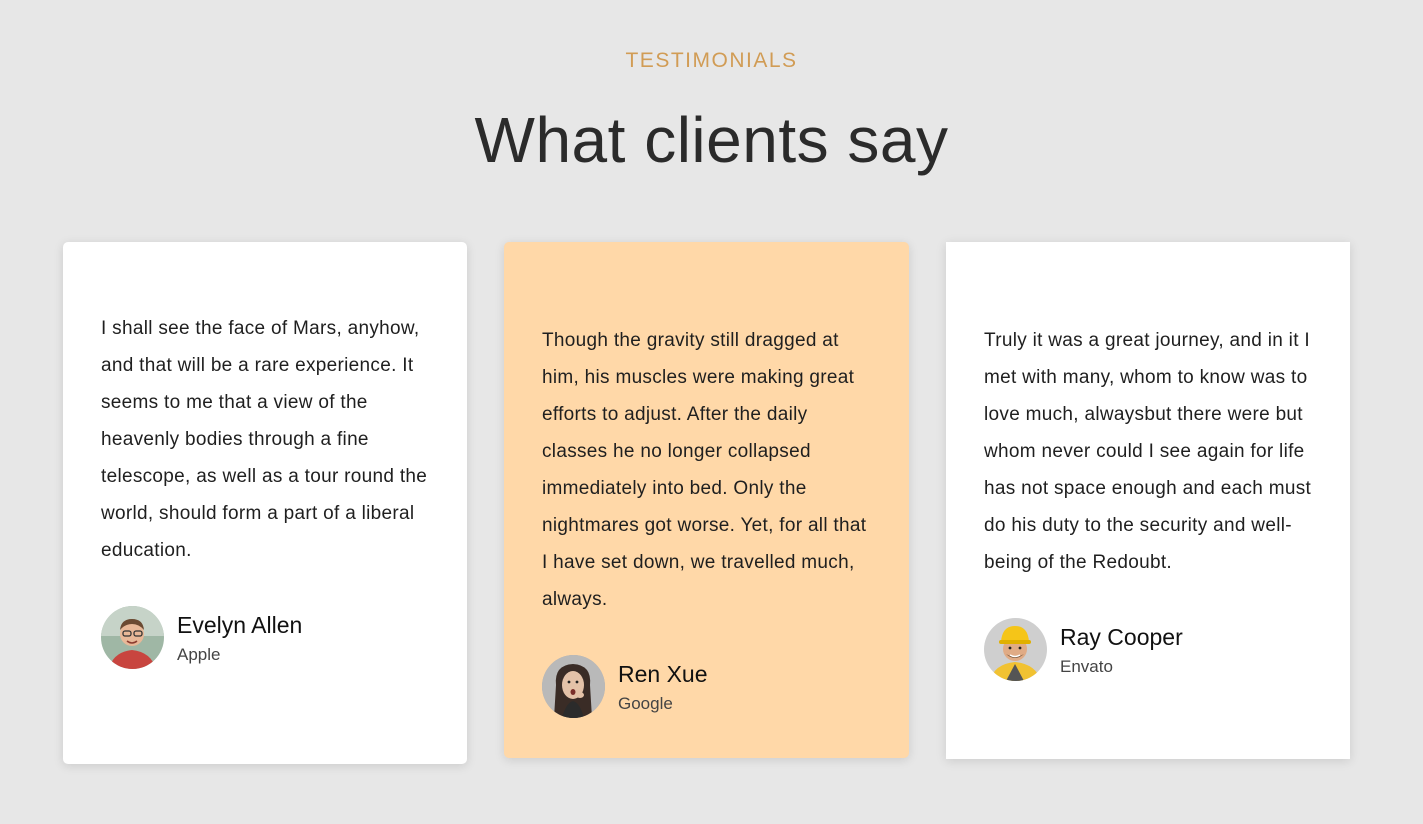  What do you see at coordinates (645, 703) in the screenshot?
I see `author-company: Google` at bounding box center [645, 703].